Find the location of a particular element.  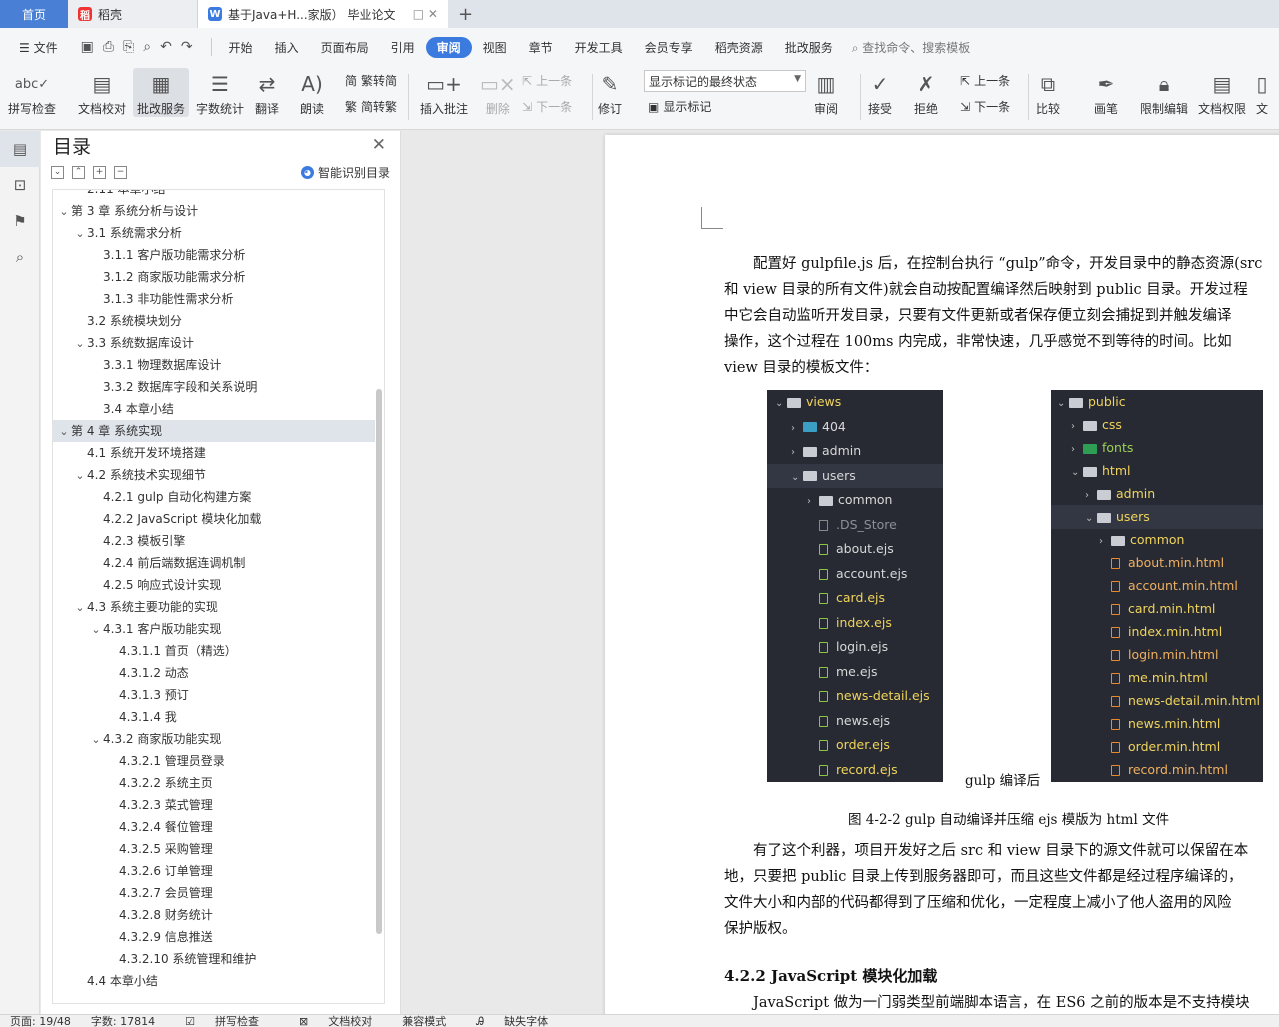

review-pane-button: ▥ 审阅 is located at coordinates (826, 92).